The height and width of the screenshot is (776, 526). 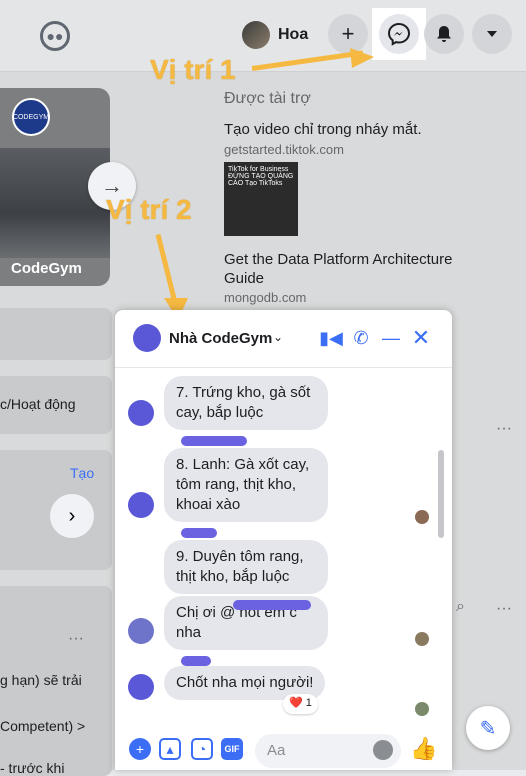 What do you see at coordinates (348, 33) in the screenshot?
I see `plus-icon: +` at bounding box center [348, 33].